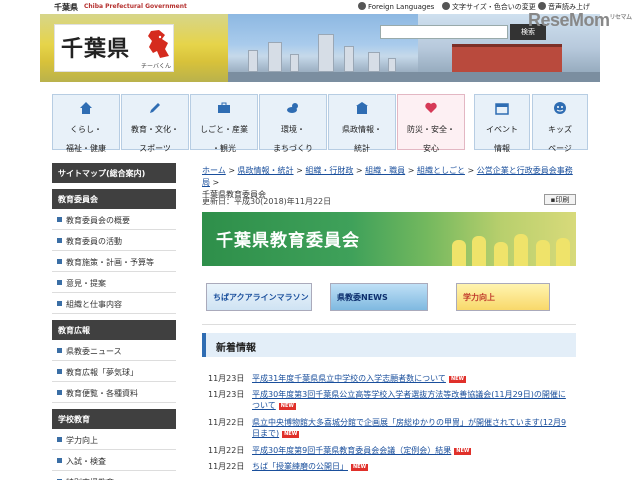  I want to click on gnav-environment: 環境・ まちづくり, so click(293, 123).